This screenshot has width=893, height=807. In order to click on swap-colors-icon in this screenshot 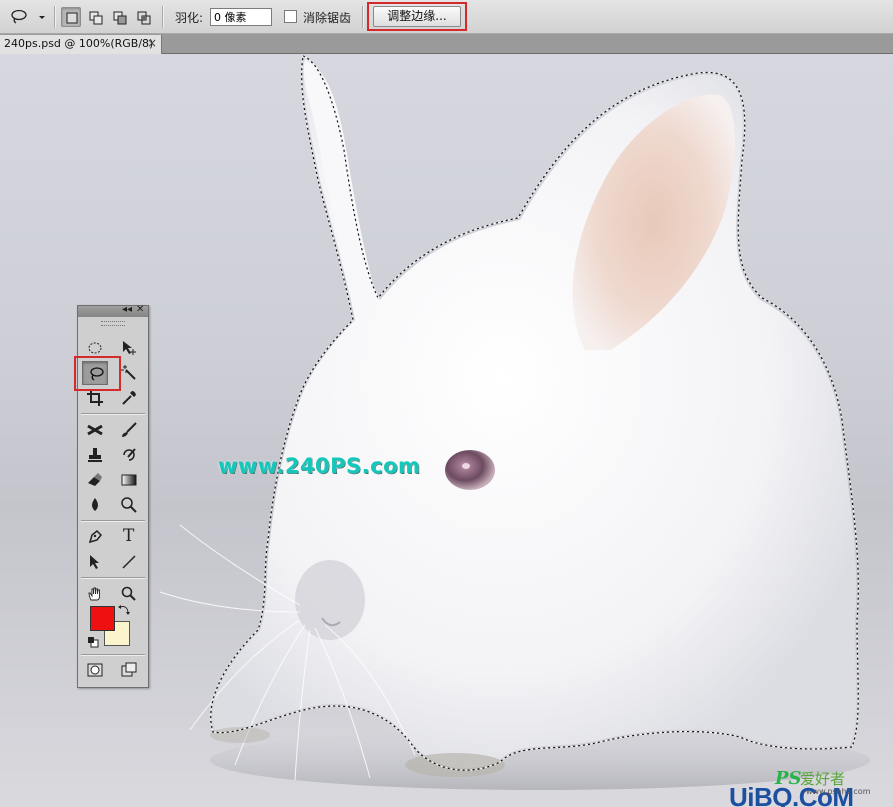, I will do `click(125, 610)`.